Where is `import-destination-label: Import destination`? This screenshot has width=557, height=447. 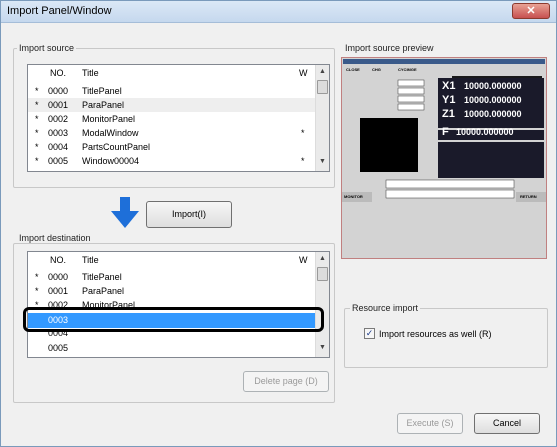 import-destination-label: Import destination is located at coordinates (55, 238).